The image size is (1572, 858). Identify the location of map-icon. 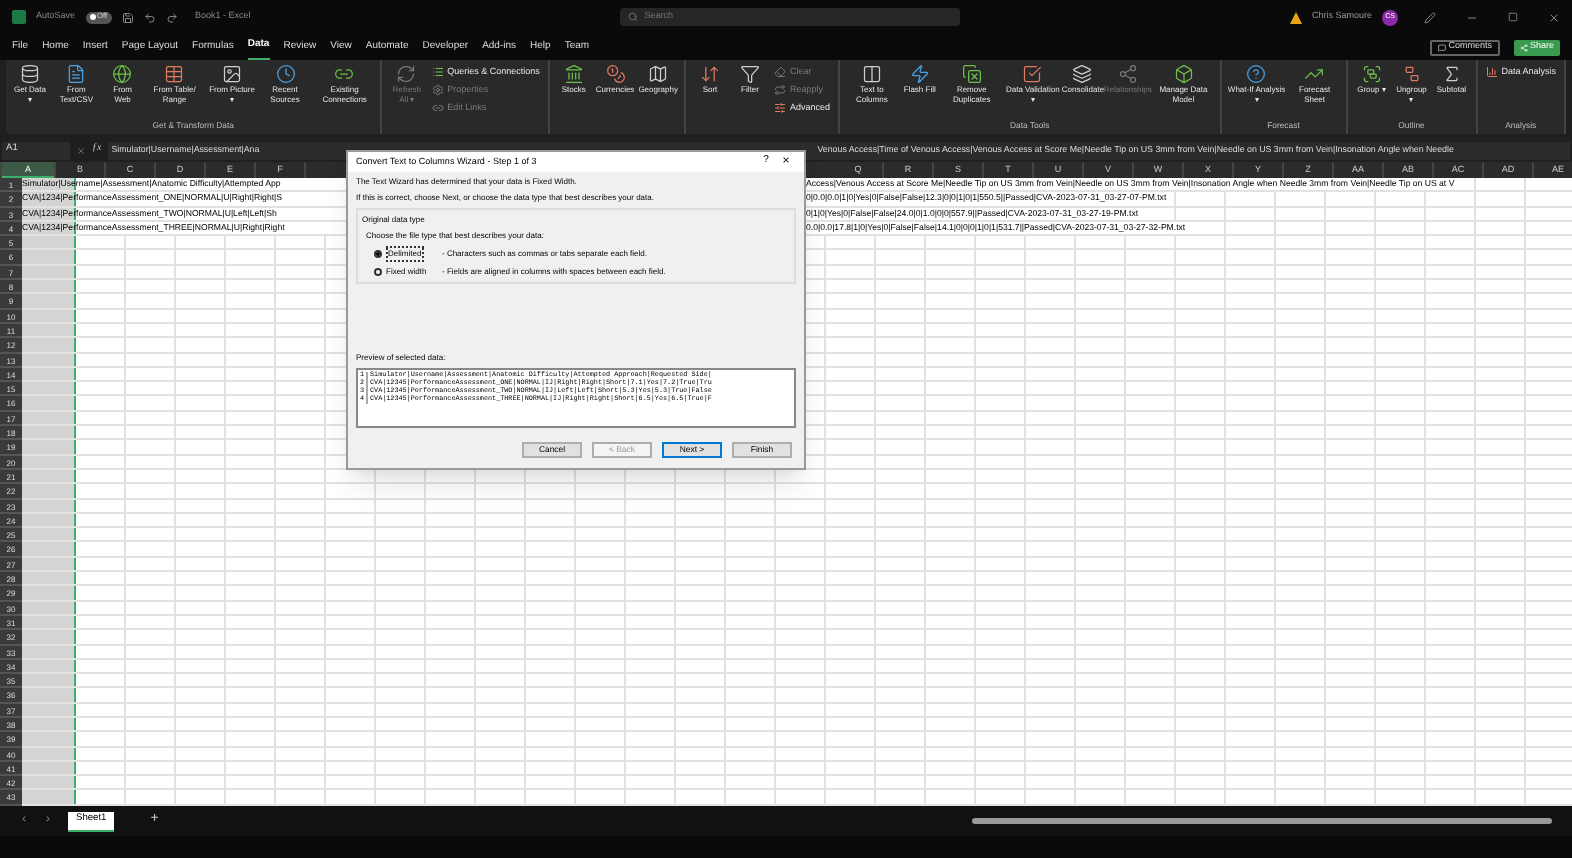
(658, 74).